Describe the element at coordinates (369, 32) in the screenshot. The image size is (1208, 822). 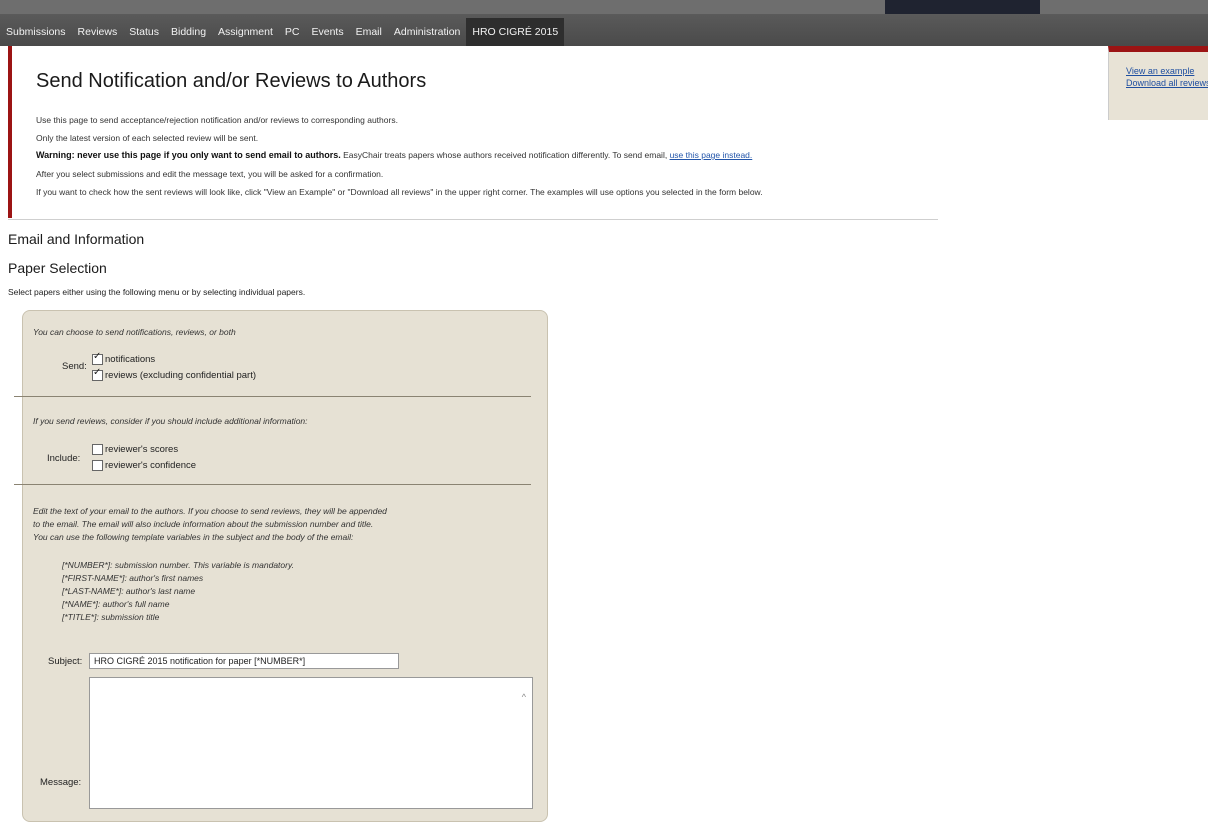
I see `nav-email: Email` at that location.